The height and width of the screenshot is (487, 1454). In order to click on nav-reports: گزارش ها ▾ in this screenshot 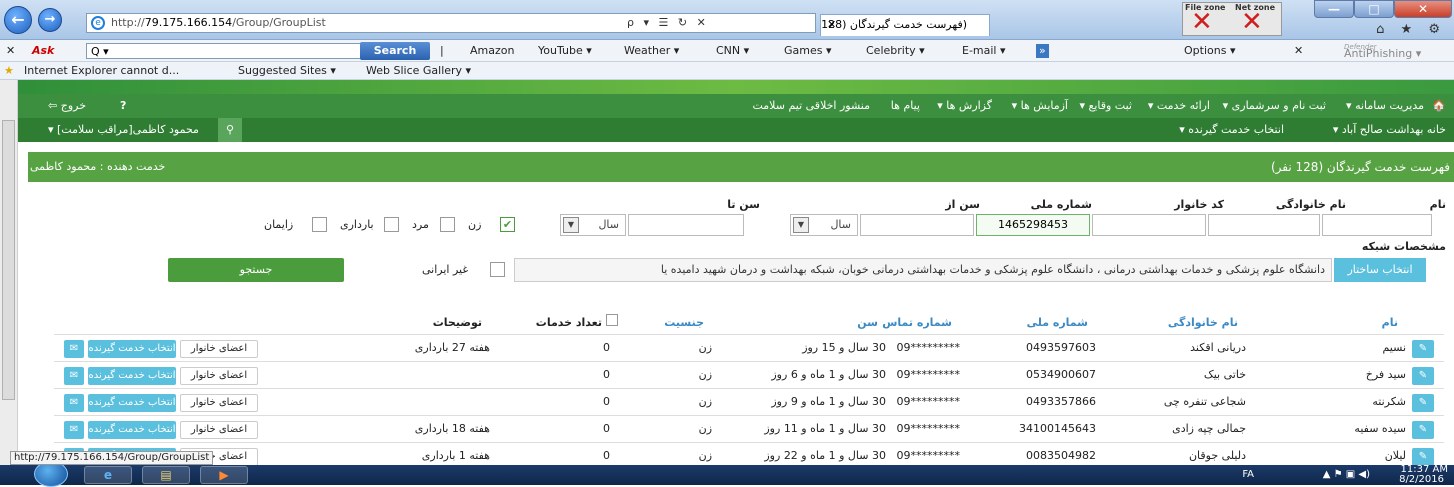, I will do `click(964, 106)`.